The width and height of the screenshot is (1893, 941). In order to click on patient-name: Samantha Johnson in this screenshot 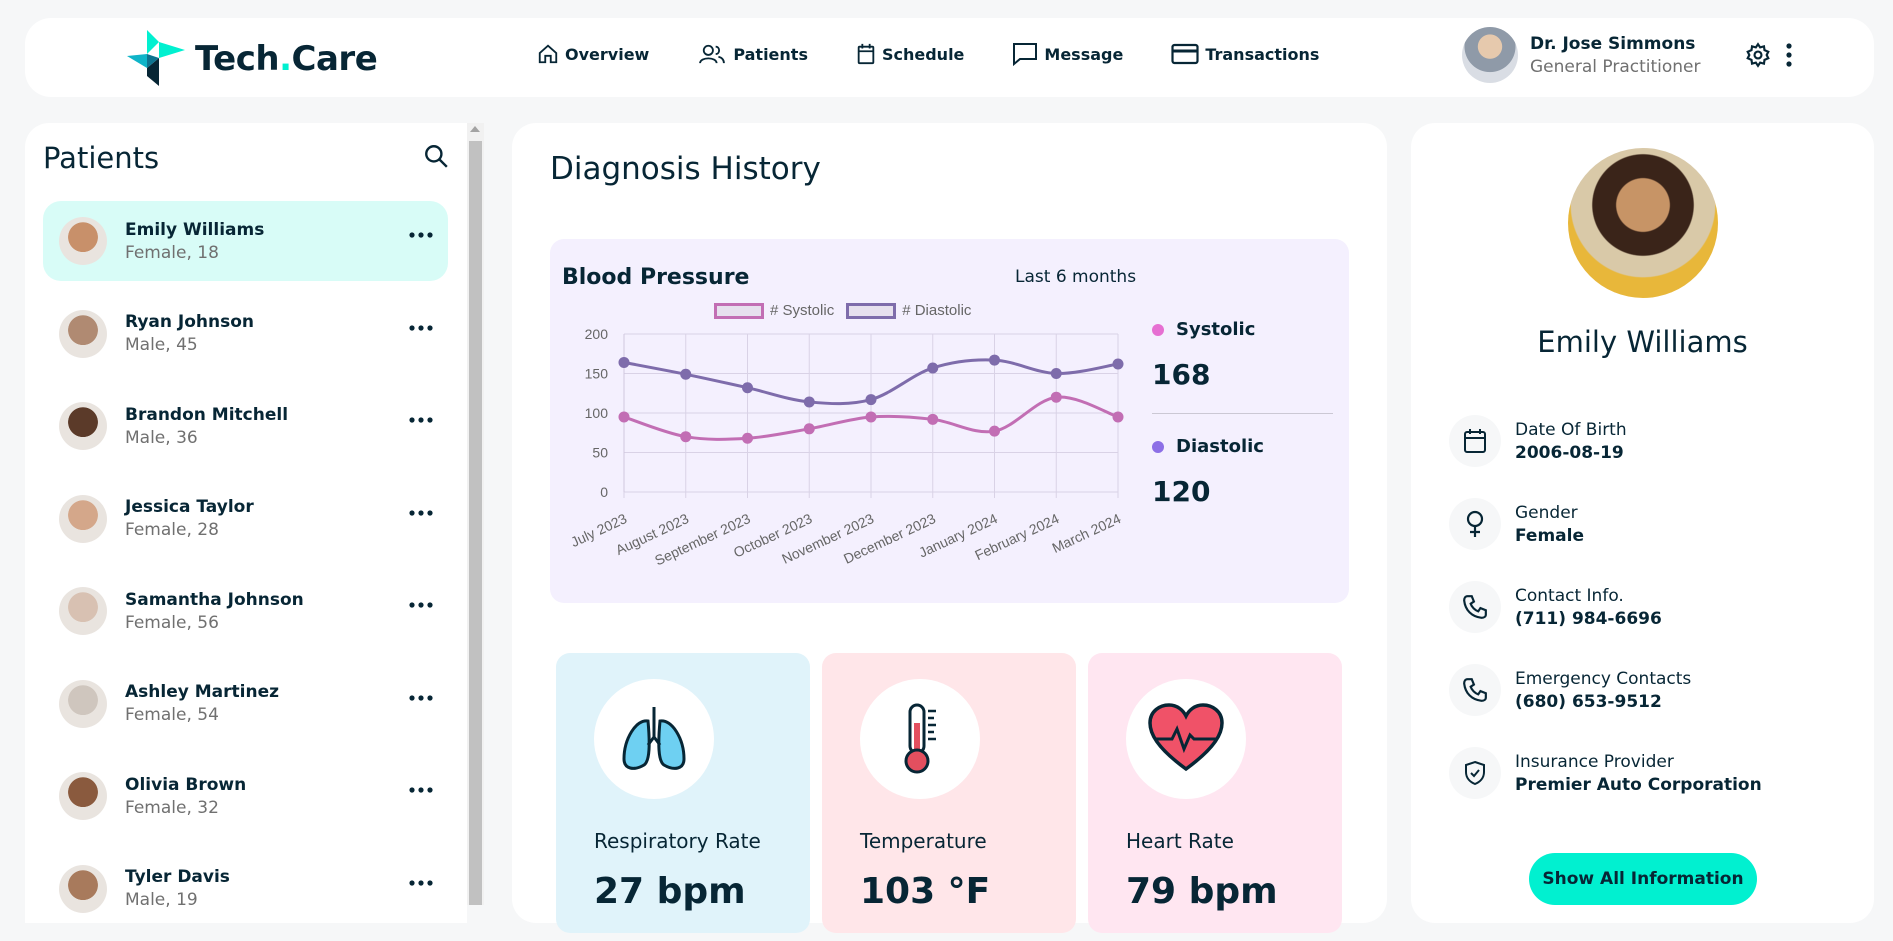, I will do `click(214, 599)`.